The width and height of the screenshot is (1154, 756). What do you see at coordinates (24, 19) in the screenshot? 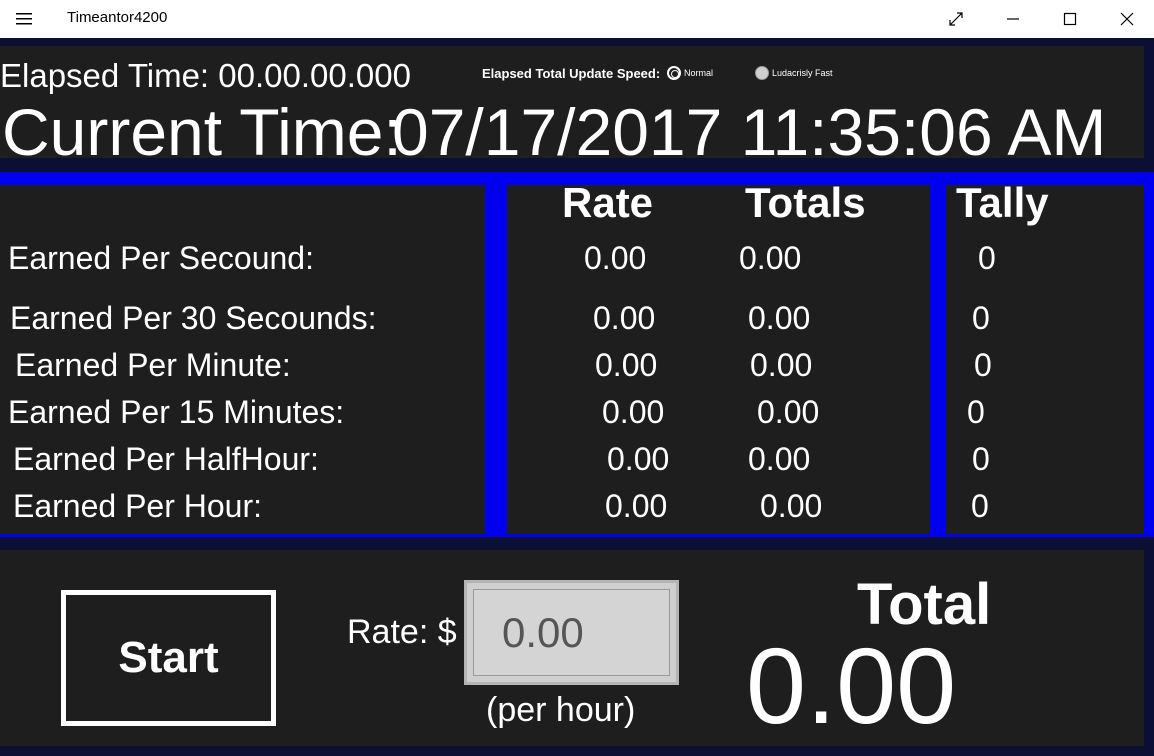
I see `hamburger-icon` at bounding box center [24, 19].